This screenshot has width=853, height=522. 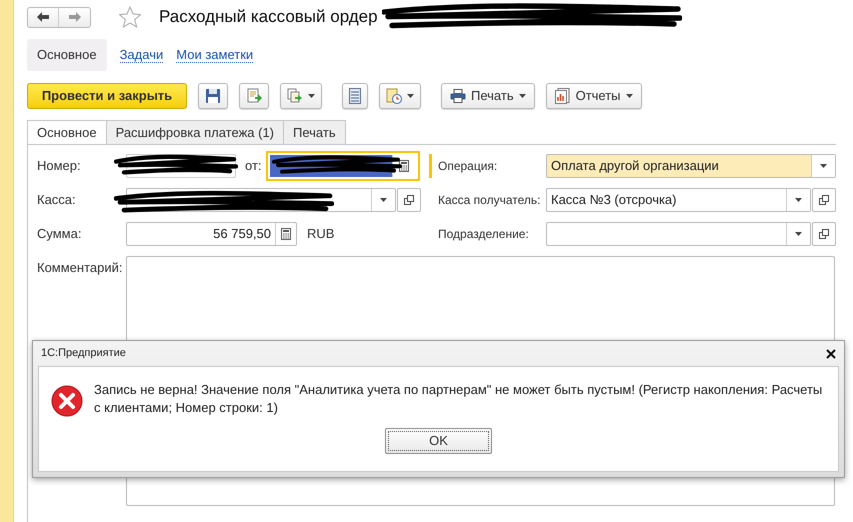 What do you see at coordinates (253, 166) in the screenshot?
I see `date-label: от:` at bounding box center [253, 166].